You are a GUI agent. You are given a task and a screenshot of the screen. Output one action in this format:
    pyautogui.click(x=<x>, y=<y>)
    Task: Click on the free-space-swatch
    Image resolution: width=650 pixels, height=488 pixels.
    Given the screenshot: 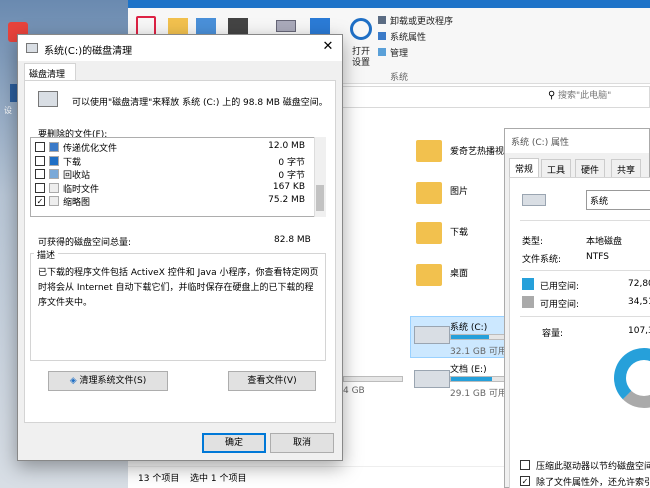 What is the action you would take?
    pyautogui.click(x=528, y=302)
    